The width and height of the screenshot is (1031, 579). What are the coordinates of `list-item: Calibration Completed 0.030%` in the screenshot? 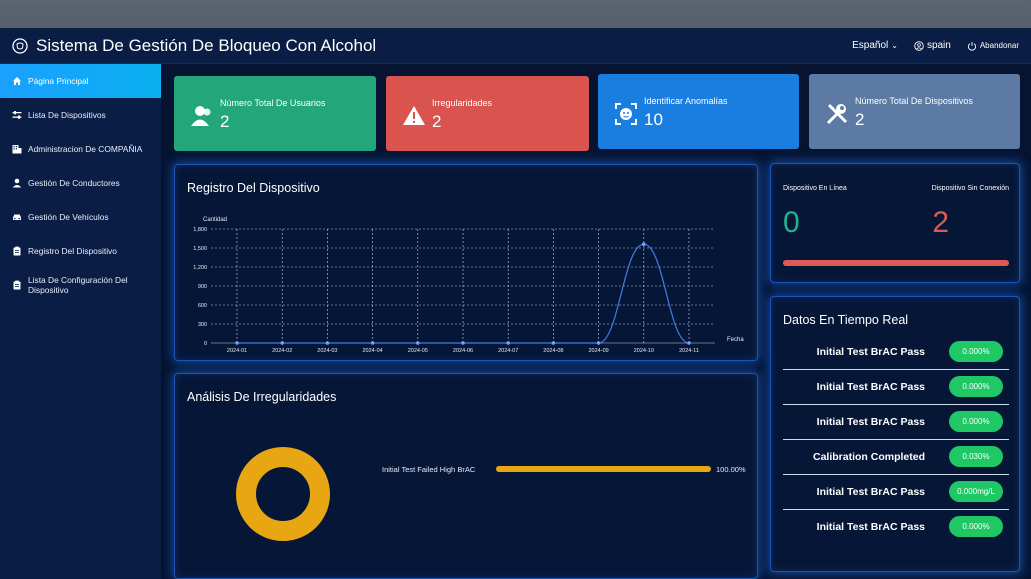 It's located at (896, 457).